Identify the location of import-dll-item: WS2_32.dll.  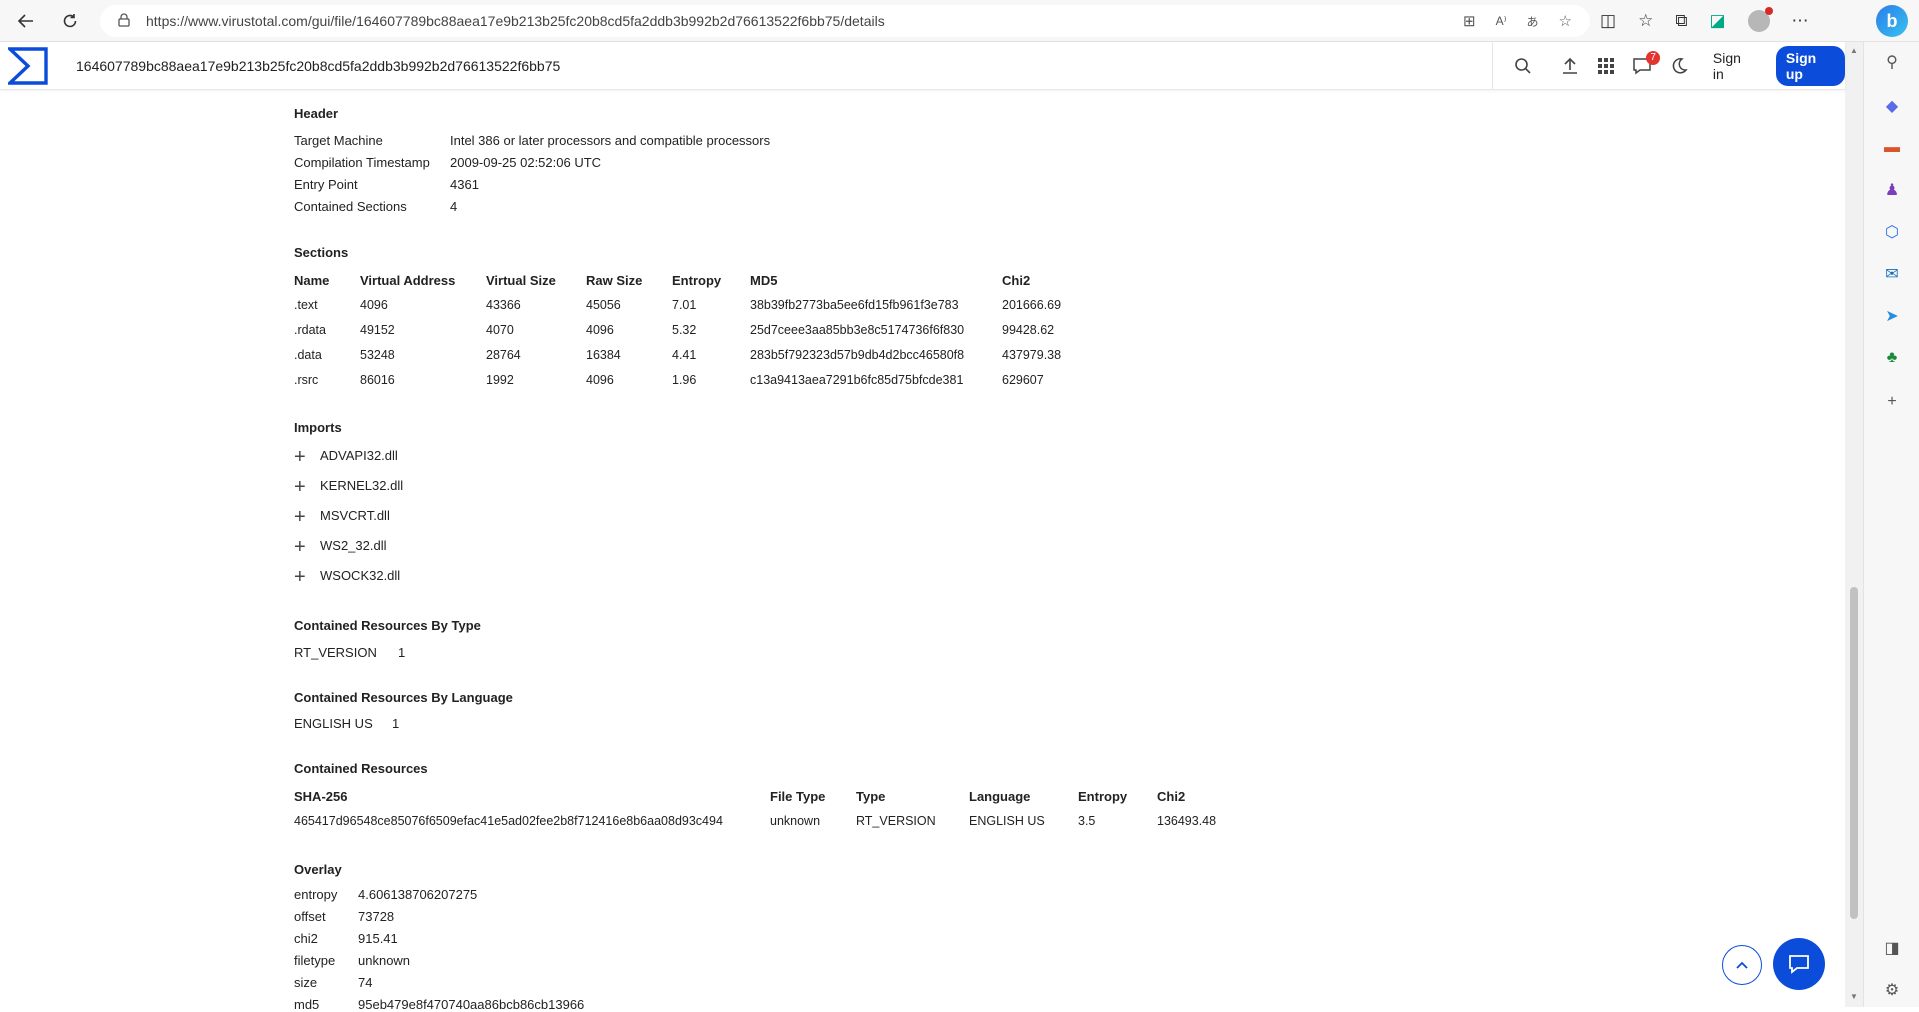
(353, 545).